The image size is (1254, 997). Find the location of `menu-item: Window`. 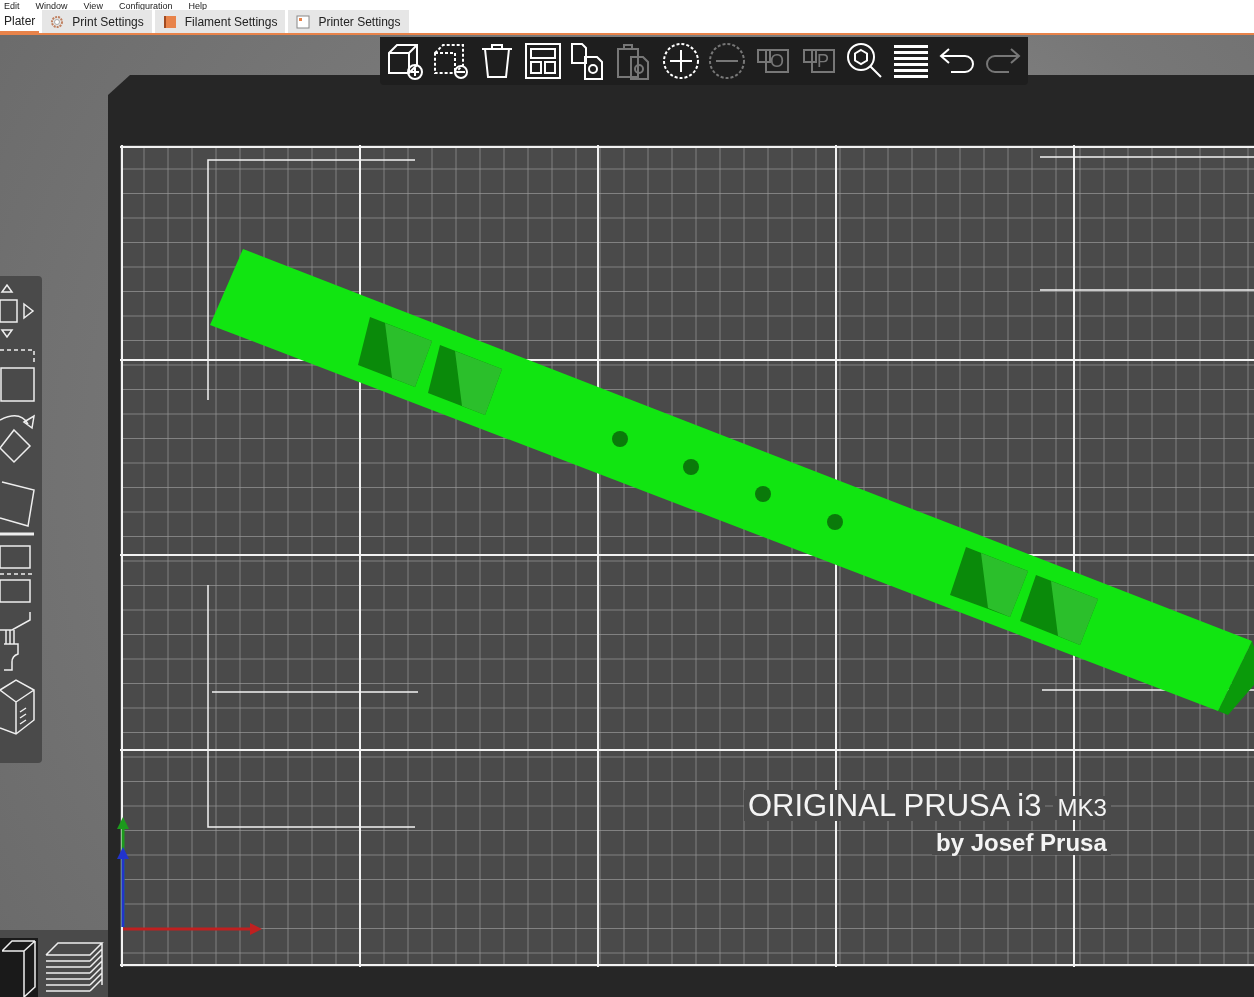

menu-item: Window is located at coordinates (51, 6).